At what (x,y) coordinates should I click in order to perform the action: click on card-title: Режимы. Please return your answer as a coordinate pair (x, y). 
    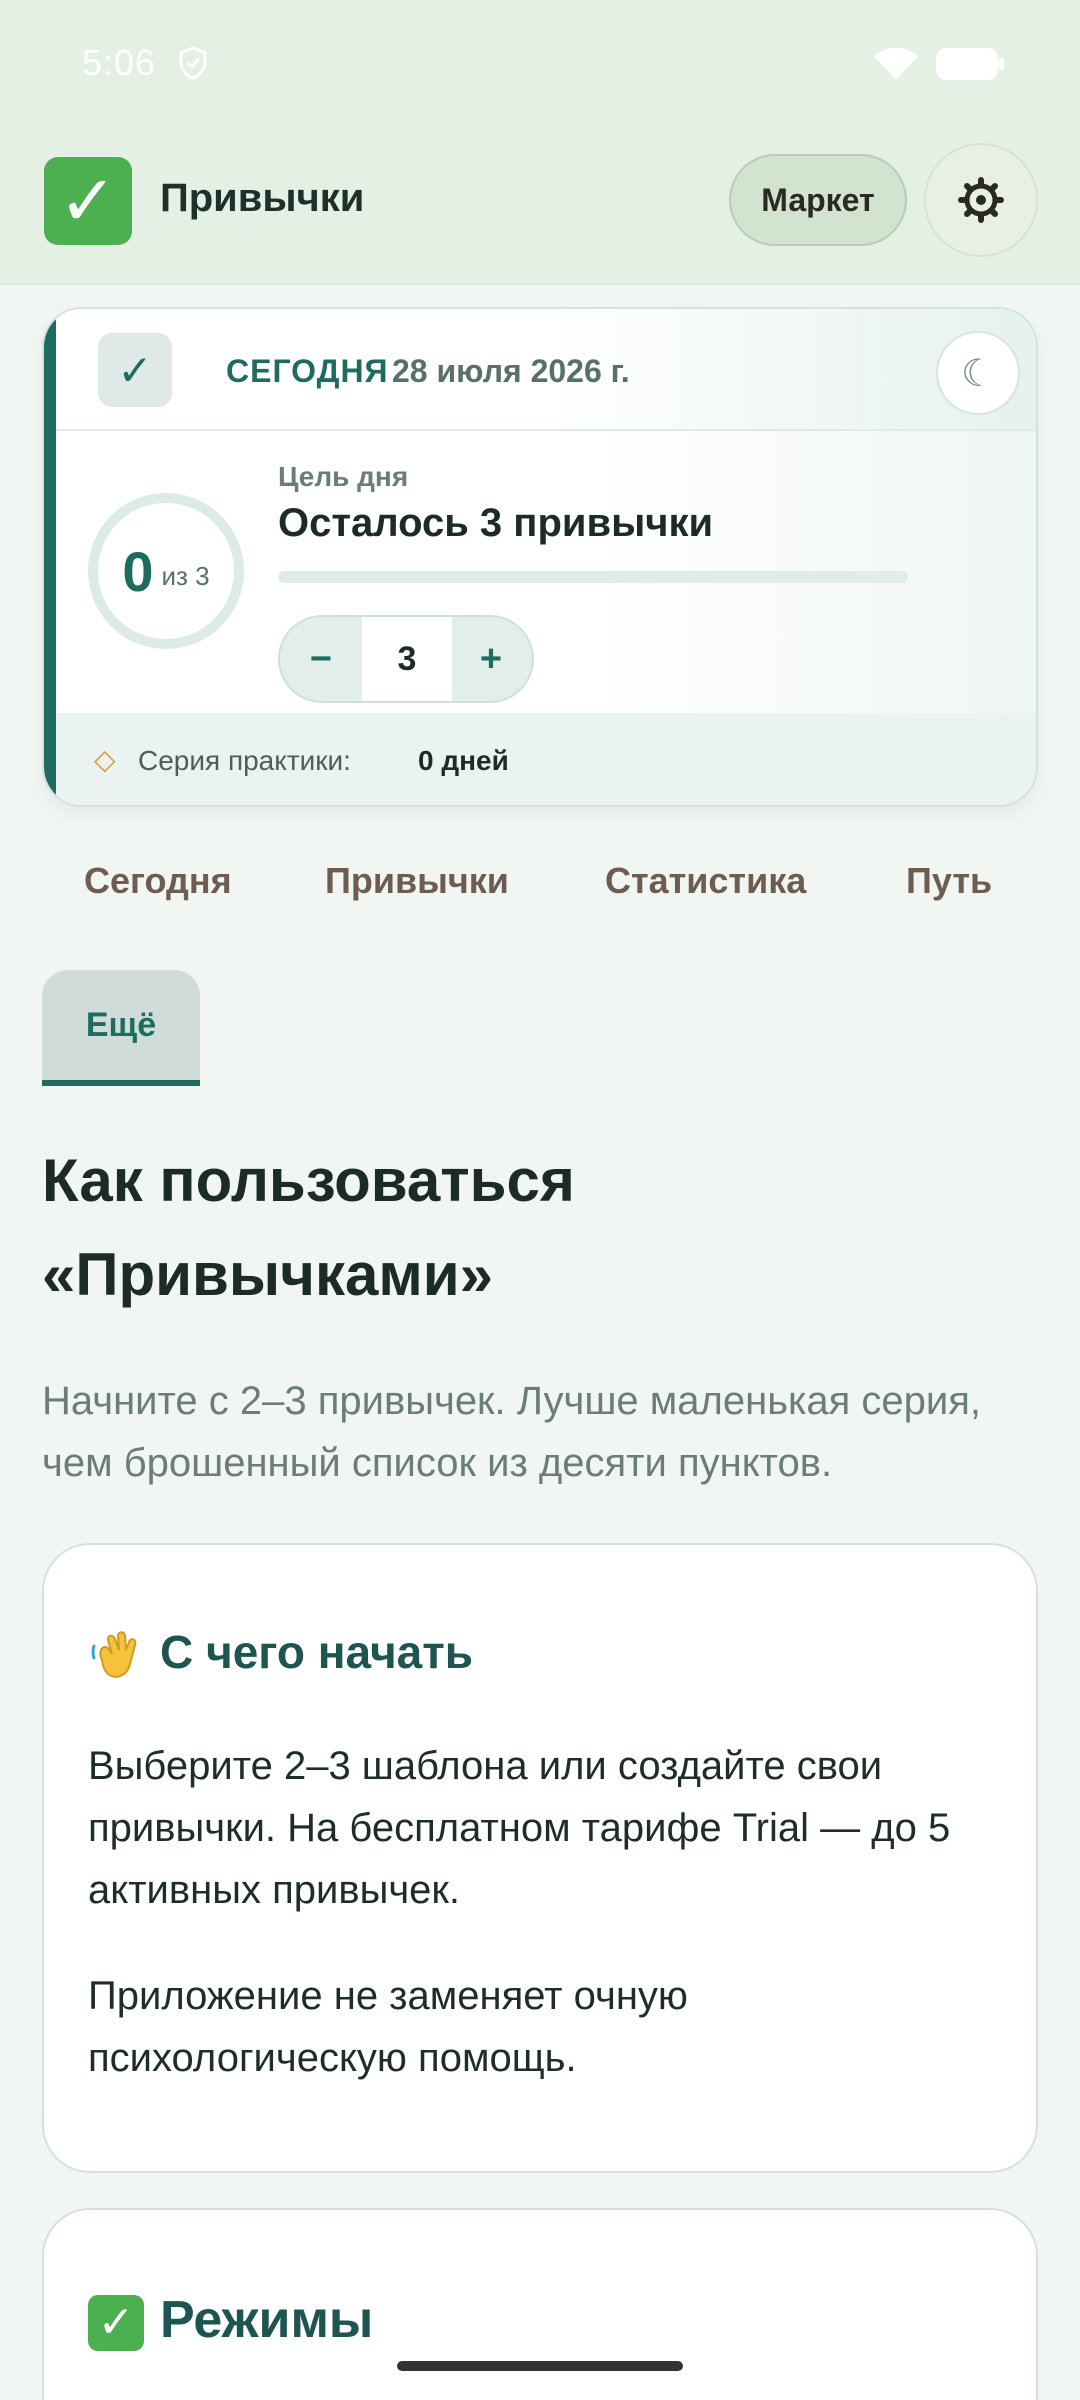
    Looking at the image, I should click on (267, 2320).